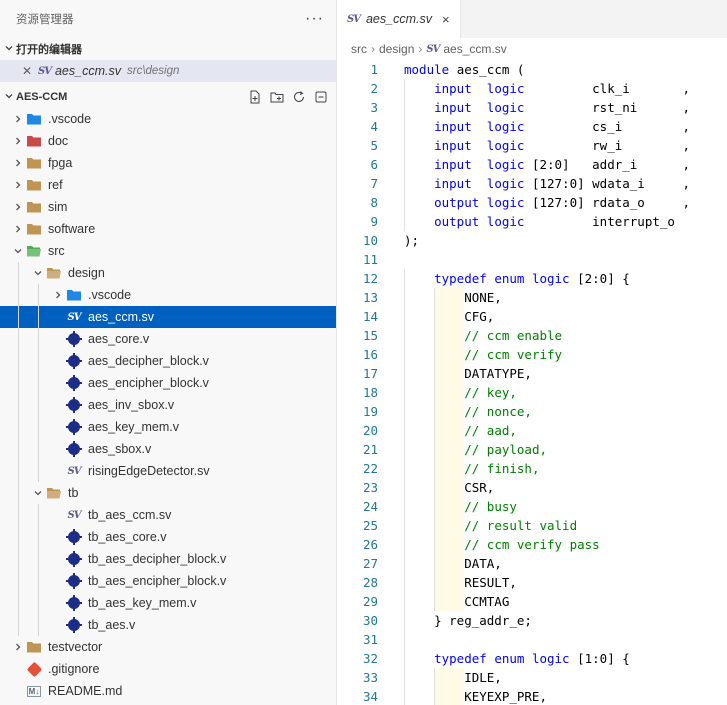 The width and height of the screenshot is (727, 705). I want to click on tree-item-label: tb_aes_ccm.sv, so click(130, 515).